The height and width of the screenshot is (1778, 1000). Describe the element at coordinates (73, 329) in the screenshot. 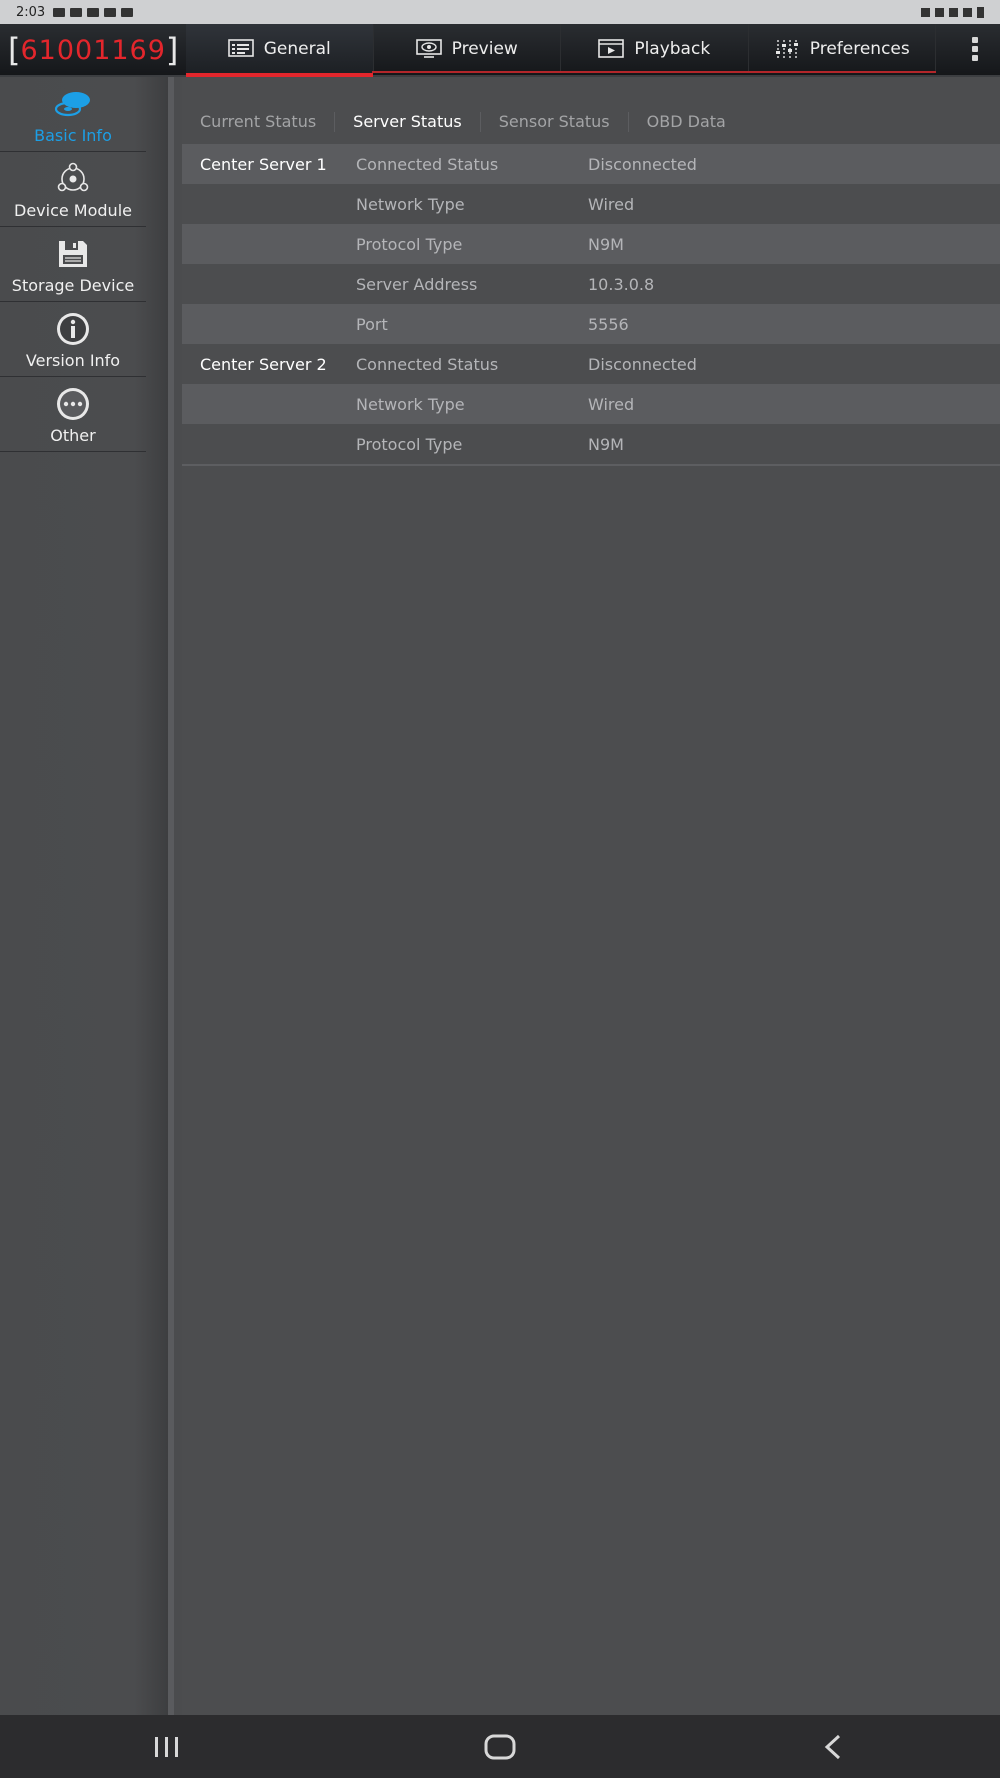

I see `version-info-icon` at that location.